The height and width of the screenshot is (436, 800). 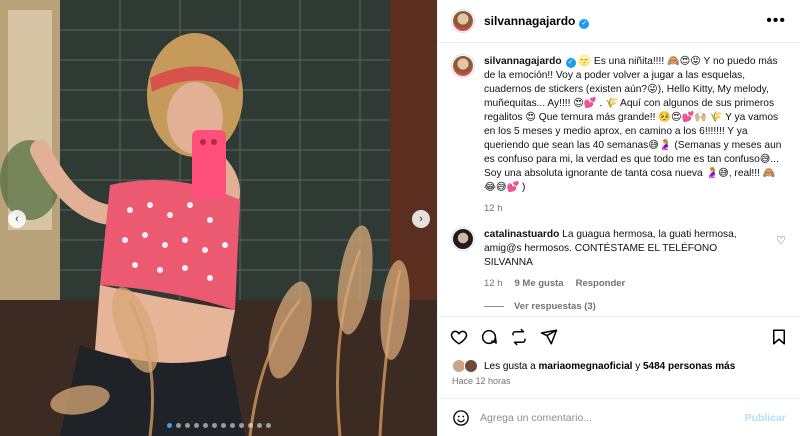 What do you see at coordinates (555, 306) in the screenshot?
I see `view-replies-label: Ver respuestas (3)` at bounding box center [555, 306].